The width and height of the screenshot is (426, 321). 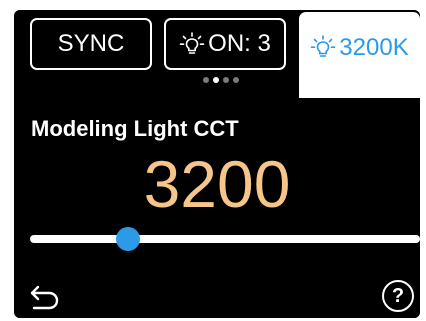 What do you see at coordinates (127, 239) in the screenshot?
I see `slider-thumb` at bounding box center [127, 239].